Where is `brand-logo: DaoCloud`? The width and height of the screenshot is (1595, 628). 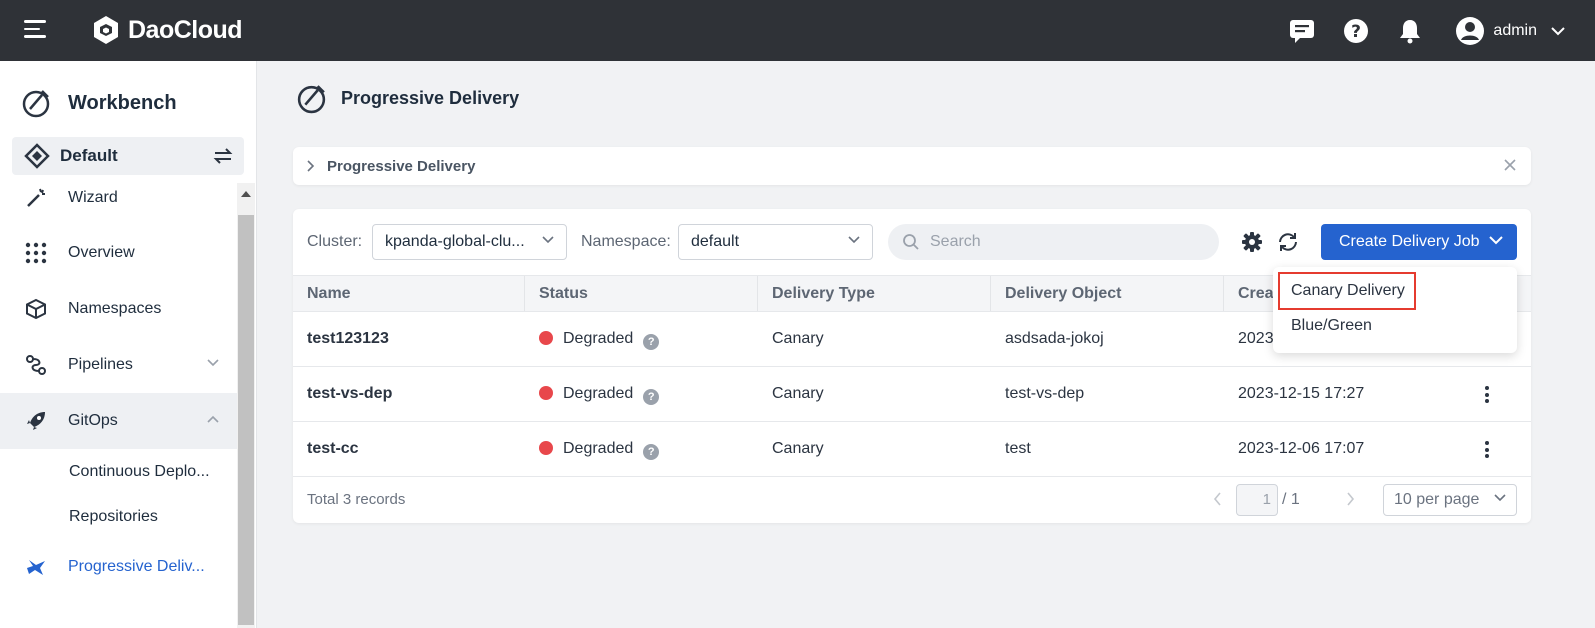 brand-logo: DaoCloud is located at coordinates (166, 30).